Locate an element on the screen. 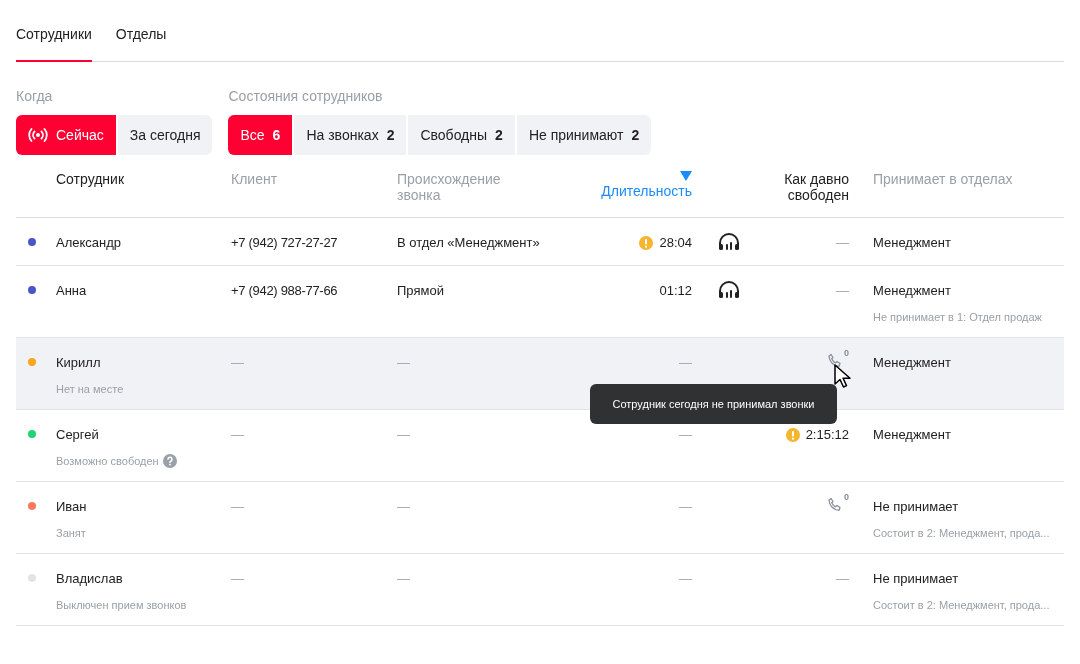  table-cell-text: 2:15:12 is located at coordinates (827, 435).